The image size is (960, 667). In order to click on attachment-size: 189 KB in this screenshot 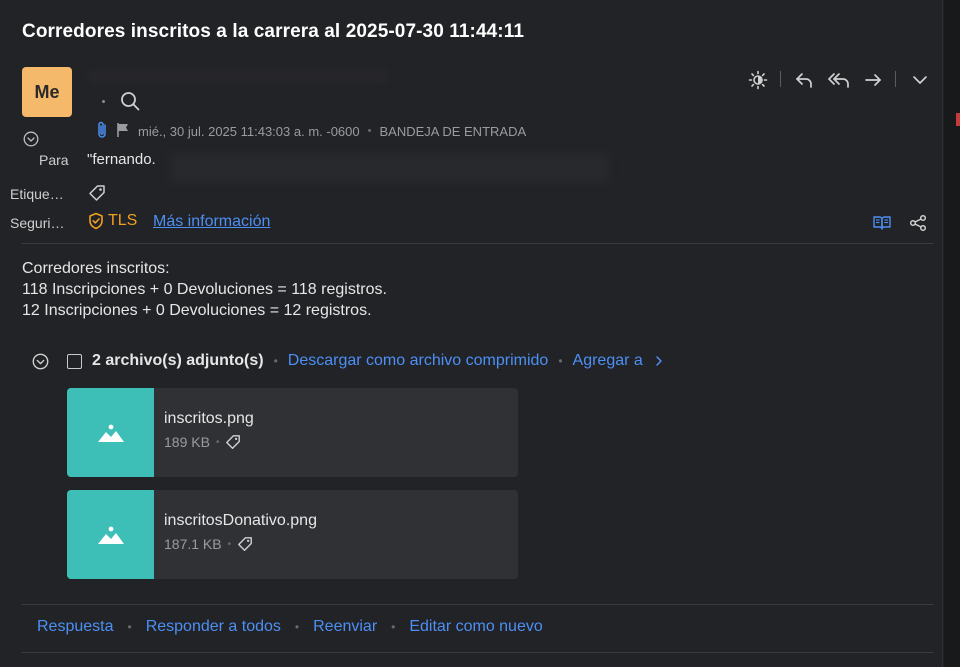, I will do `click(187, 442)`.